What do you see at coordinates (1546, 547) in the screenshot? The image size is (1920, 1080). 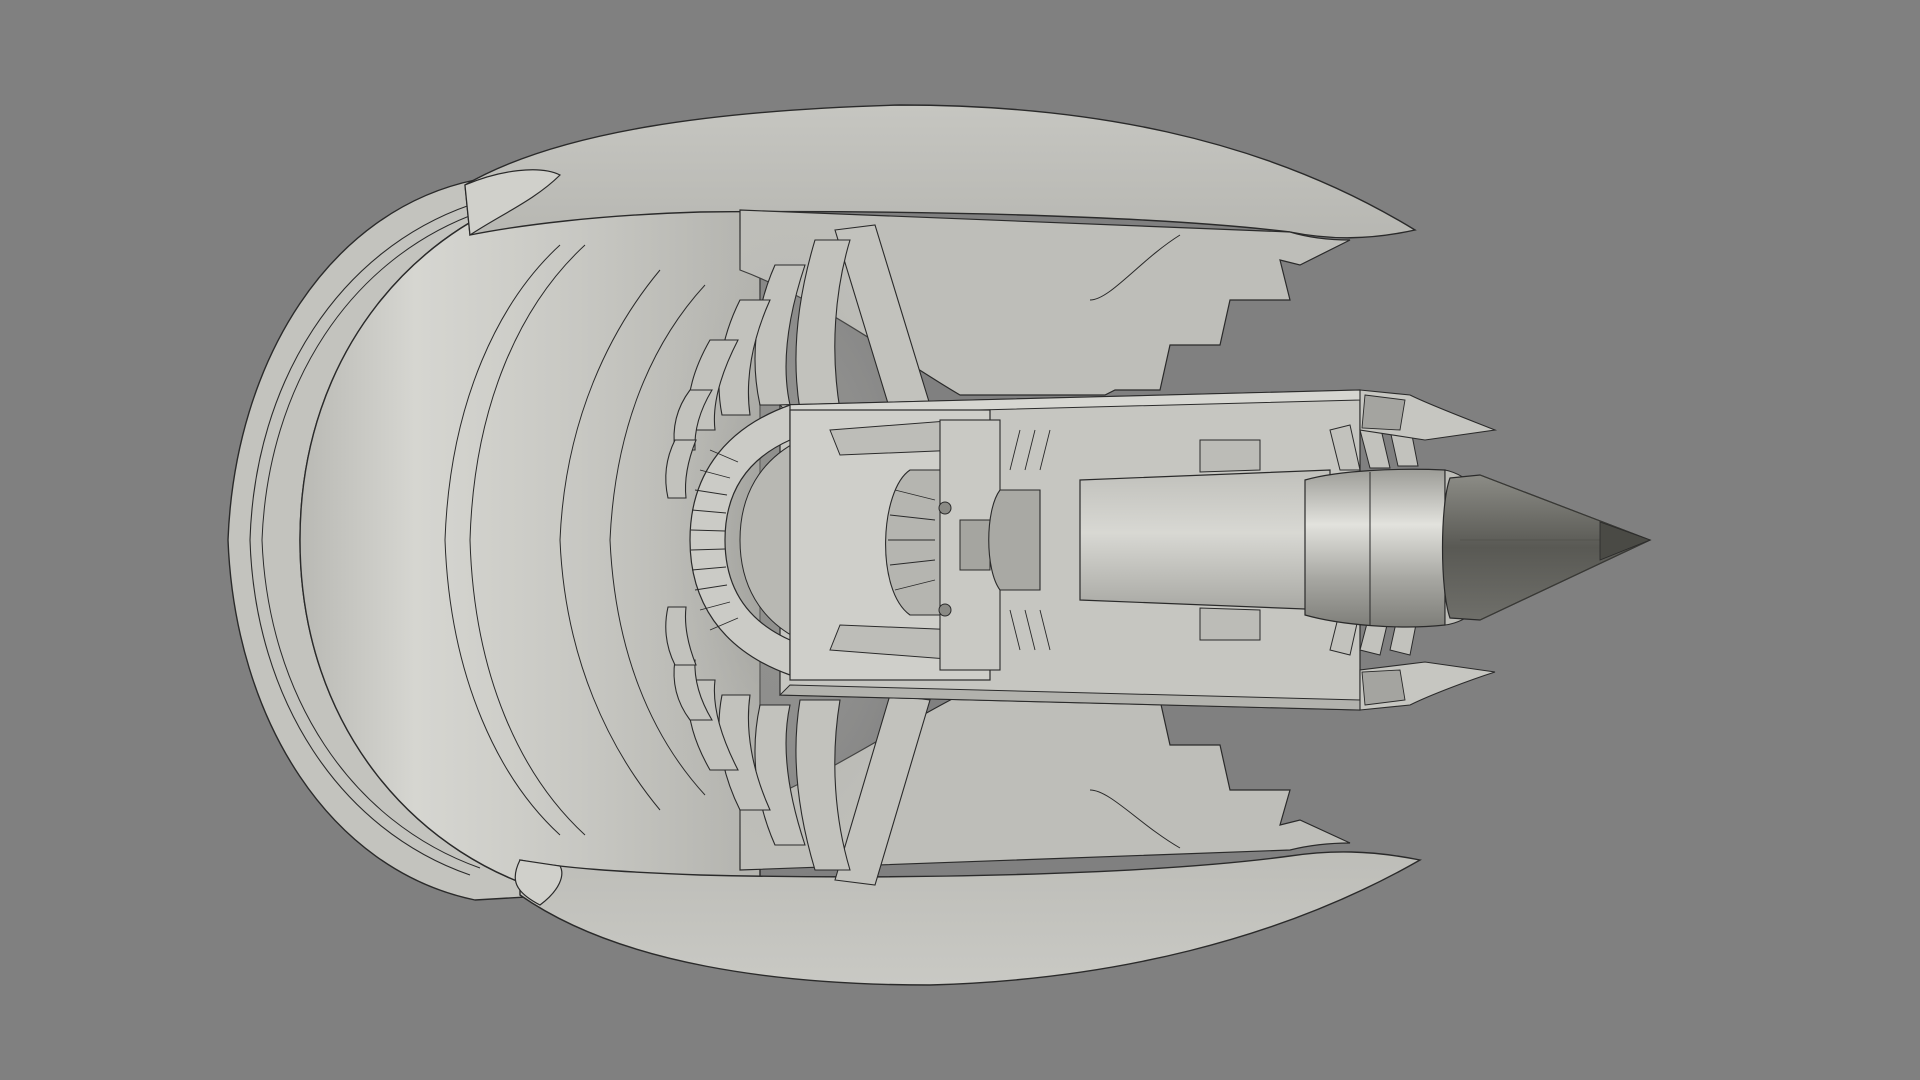 I see `exhaust-tail-cone` at bounding box center [1546, 547].